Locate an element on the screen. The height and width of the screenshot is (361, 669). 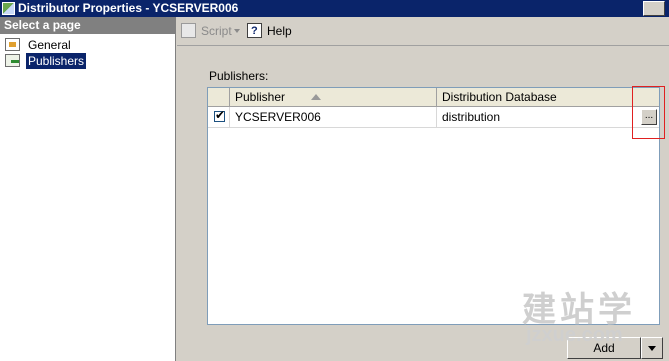
publisher-cell: YCSERVER006 is located at coordinates (333, 117).